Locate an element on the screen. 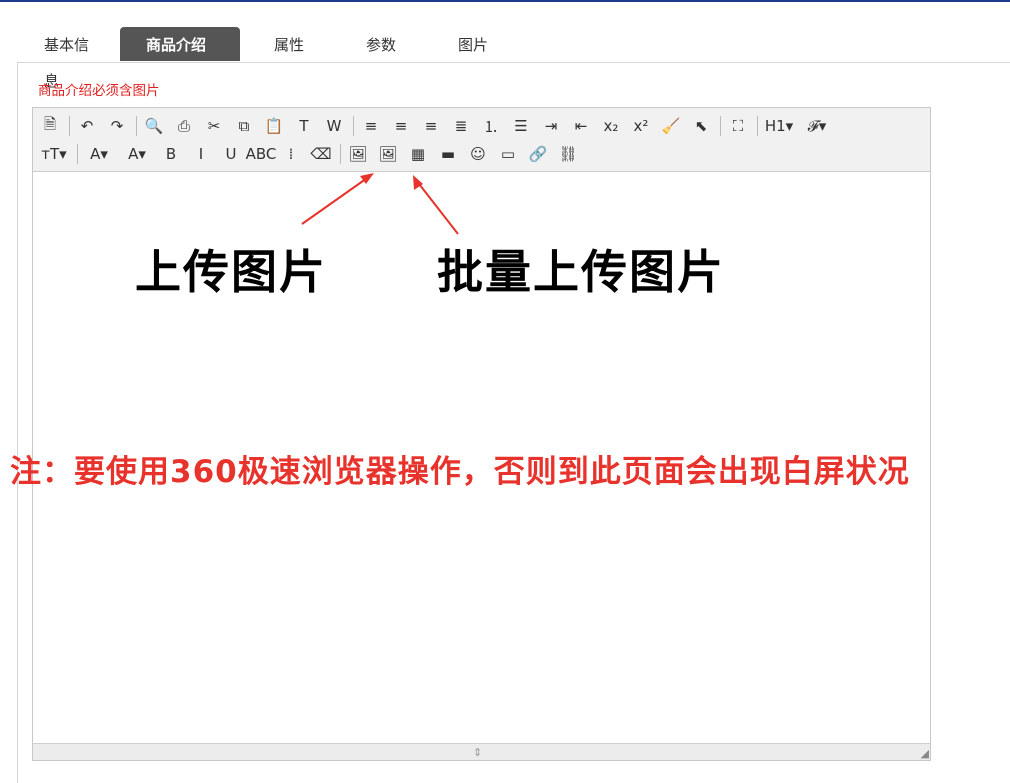  arrow-to-batch-upload-icon is located at coordinates (437, 207).